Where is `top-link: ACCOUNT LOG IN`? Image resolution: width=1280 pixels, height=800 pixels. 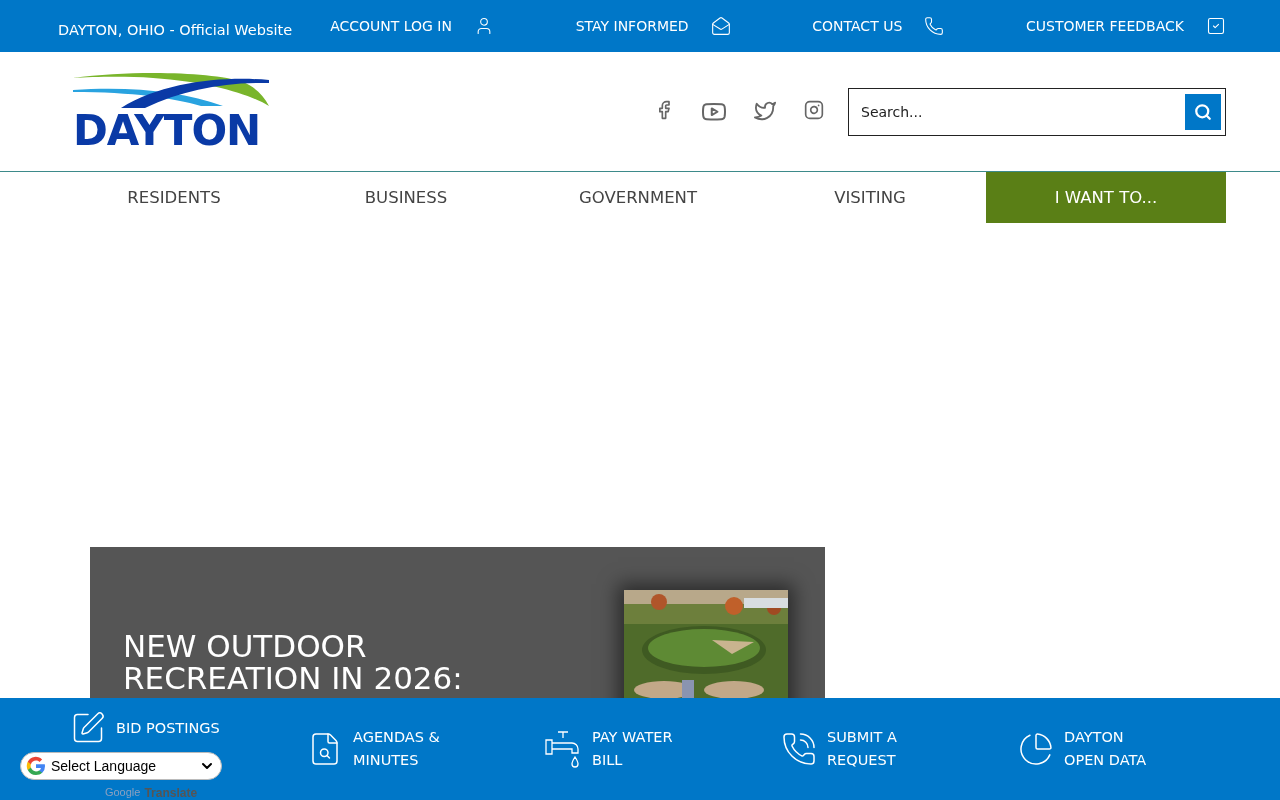
top-link: ACCOUNT LOG IN is located at coordinates (412, 26).